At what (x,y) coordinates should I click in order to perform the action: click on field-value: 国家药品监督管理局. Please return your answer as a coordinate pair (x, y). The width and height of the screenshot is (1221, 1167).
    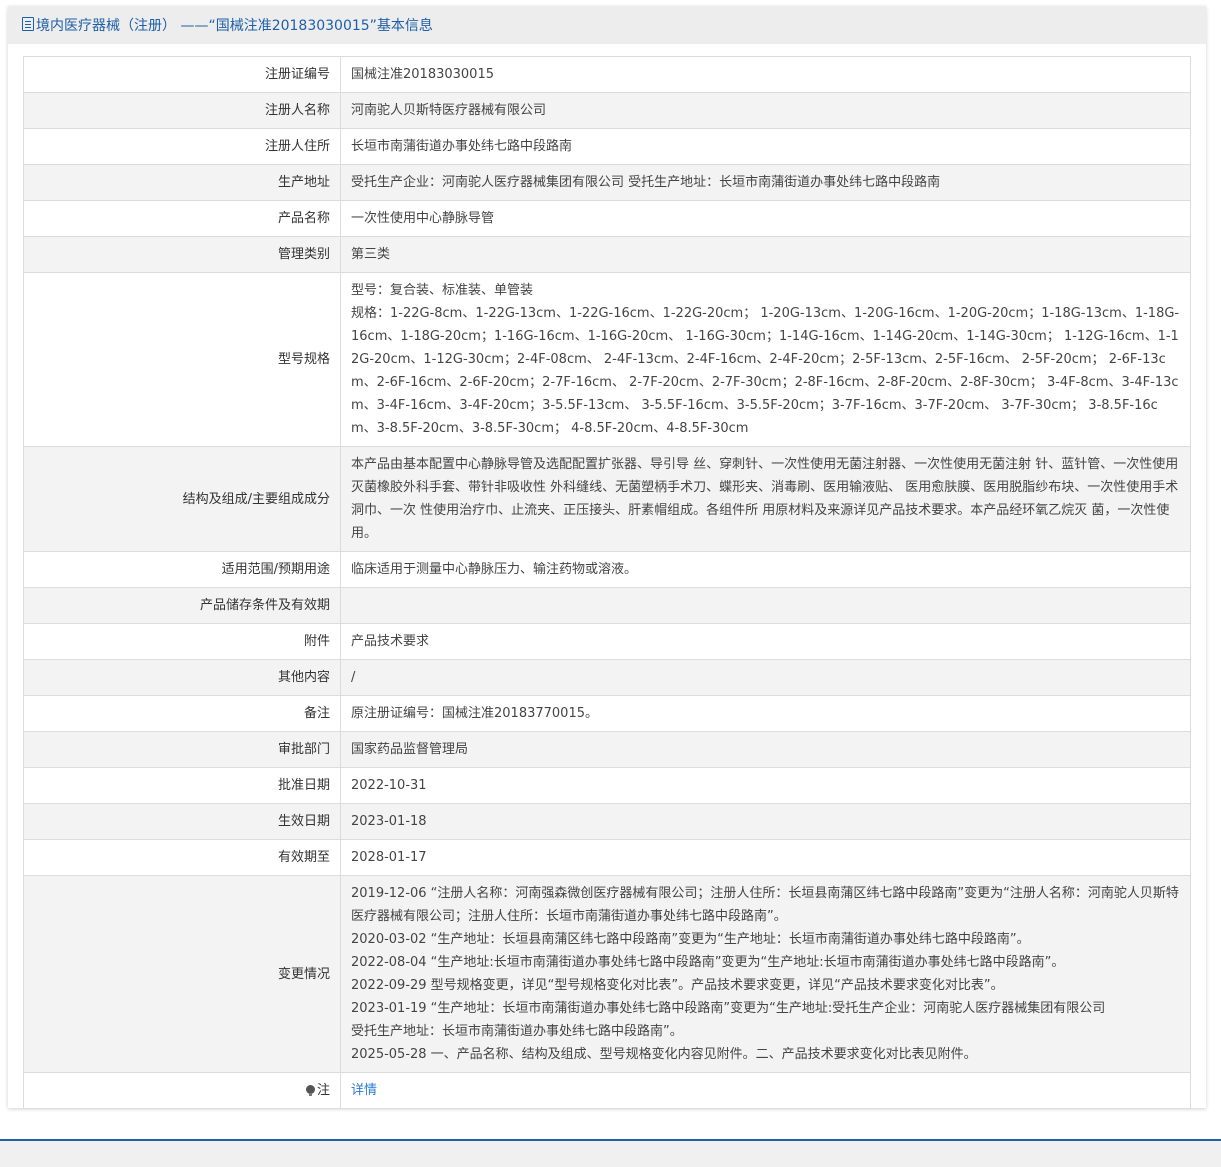
    Looking at the image, I should click on (765, 749).